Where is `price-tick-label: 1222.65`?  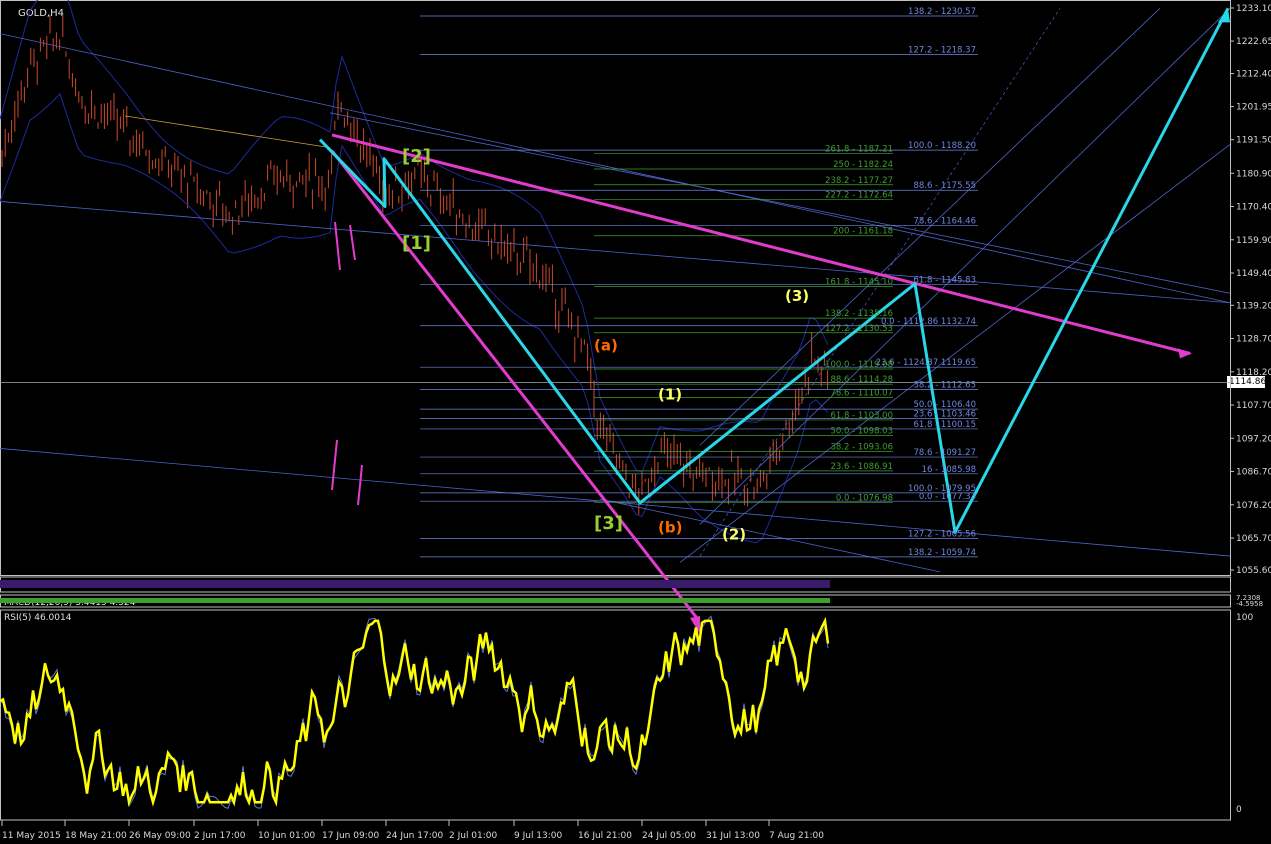
price-tick-label: 1222.65 is located at coordinates (1253, 42).